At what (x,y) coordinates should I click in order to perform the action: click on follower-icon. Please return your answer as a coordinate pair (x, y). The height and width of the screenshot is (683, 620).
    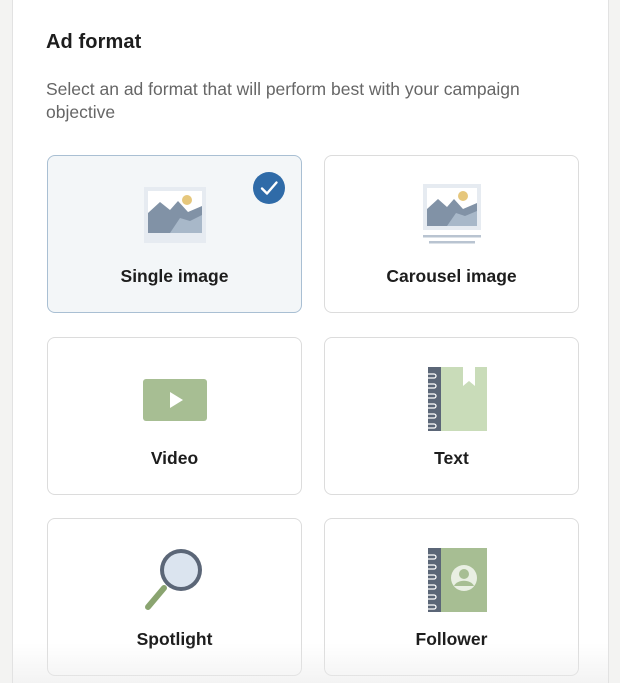
    Looking at the image, I should click on (455, 580).